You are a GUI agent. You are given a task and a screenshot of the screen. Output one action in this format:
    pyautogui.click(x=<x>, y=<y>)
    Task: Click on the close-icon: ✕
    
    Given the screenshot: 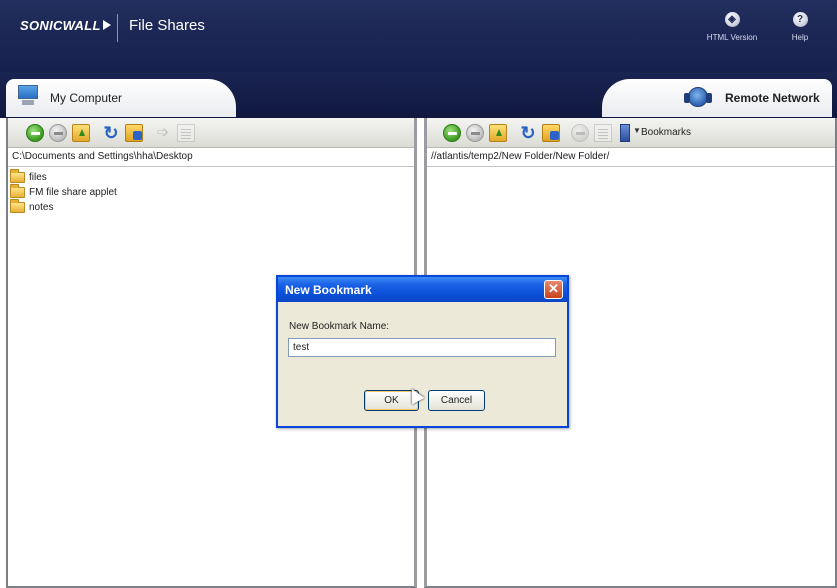 What is the action you would take?
    pyautogui.click(x=553, y=289)
    